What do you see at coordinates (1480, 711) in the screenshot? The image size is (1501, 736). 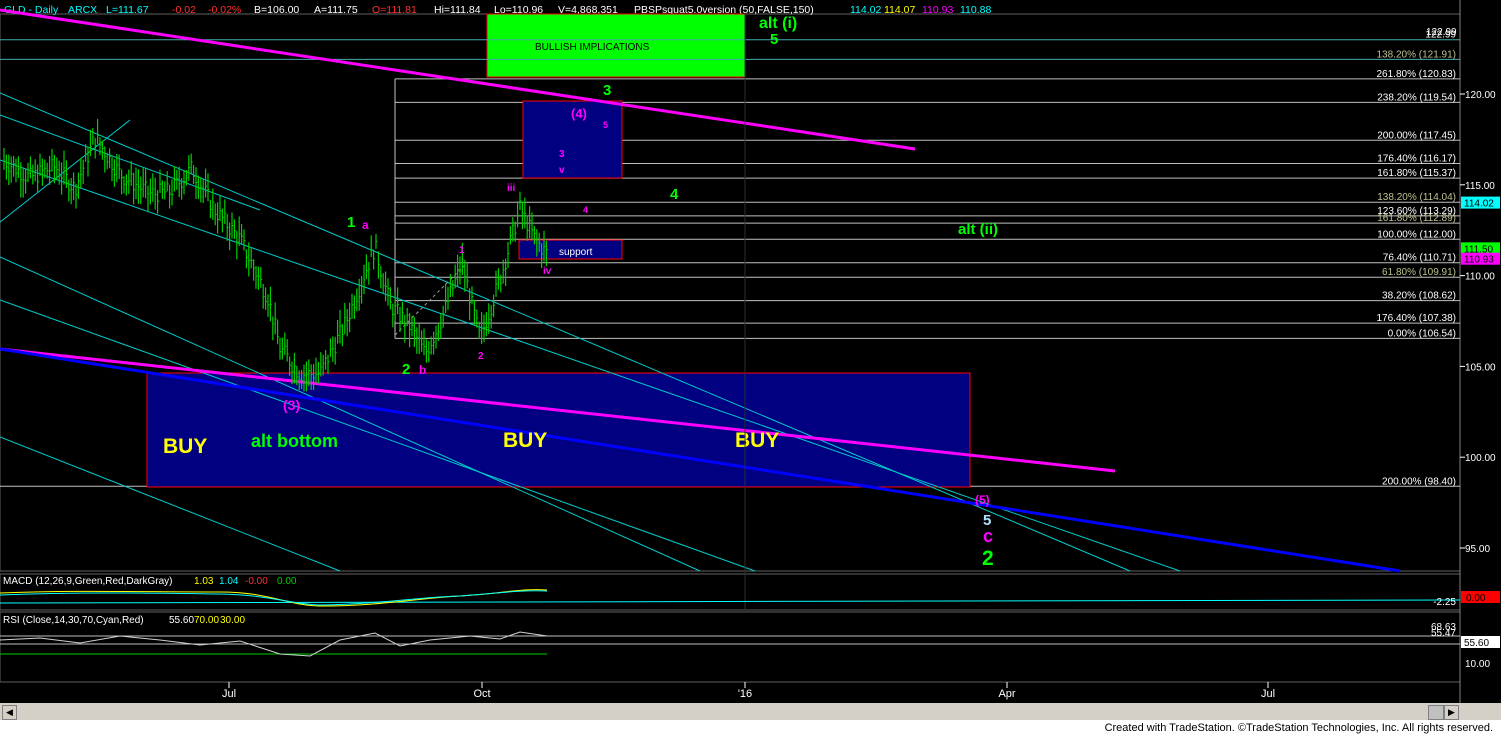 I see `scroll-corner` at bounding box center [1480, 711].